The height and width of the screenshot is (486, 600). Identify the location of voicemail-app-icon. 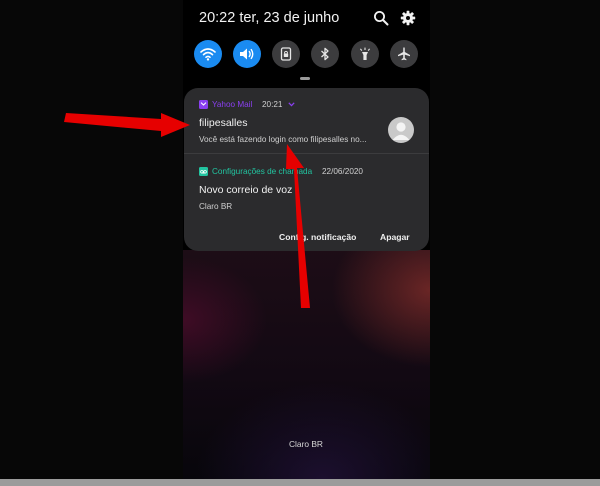
(203, 171).